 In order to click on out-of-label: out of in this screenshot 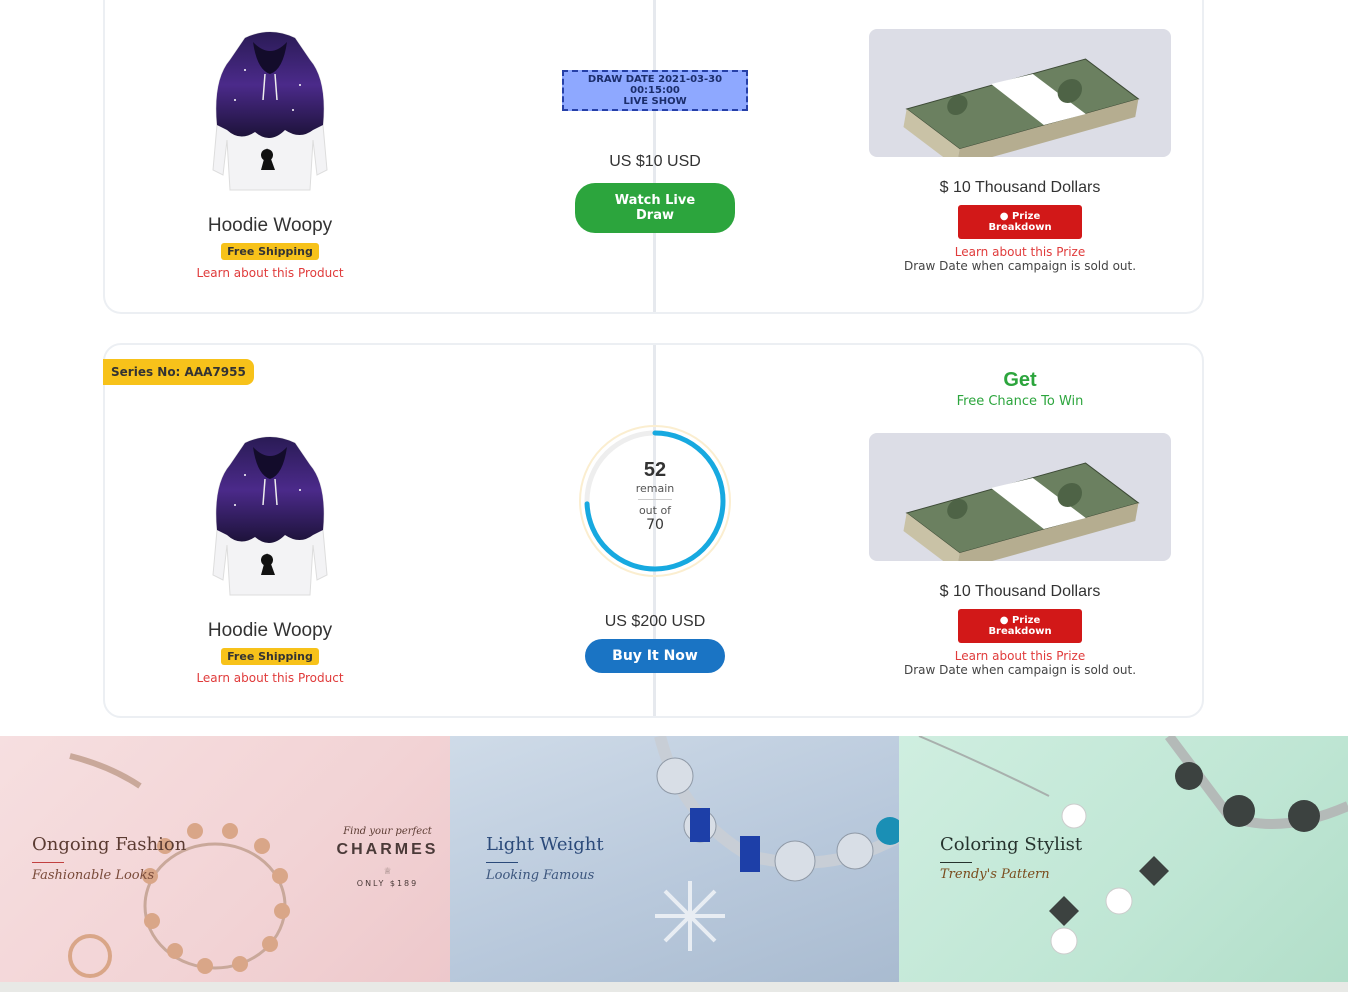, I will do `click(655, 510)`.